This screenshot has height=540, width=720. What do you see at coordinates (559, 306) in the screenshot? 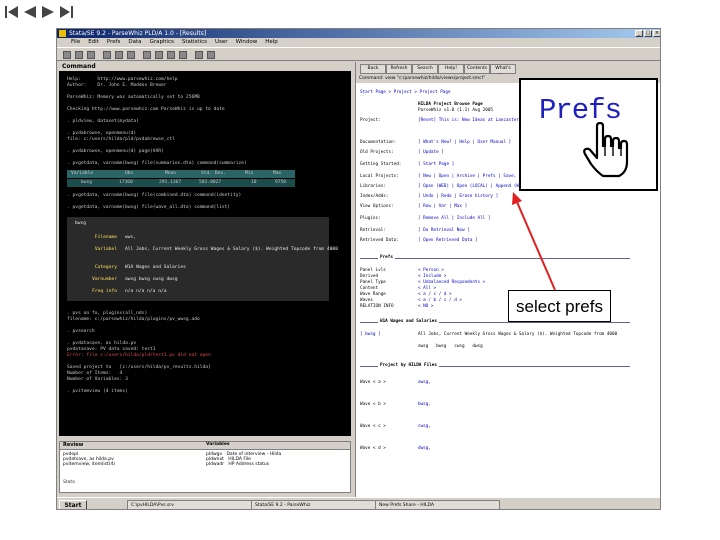
I see `select-prefs-caption: select prefs` at bounding box center [559, 306].